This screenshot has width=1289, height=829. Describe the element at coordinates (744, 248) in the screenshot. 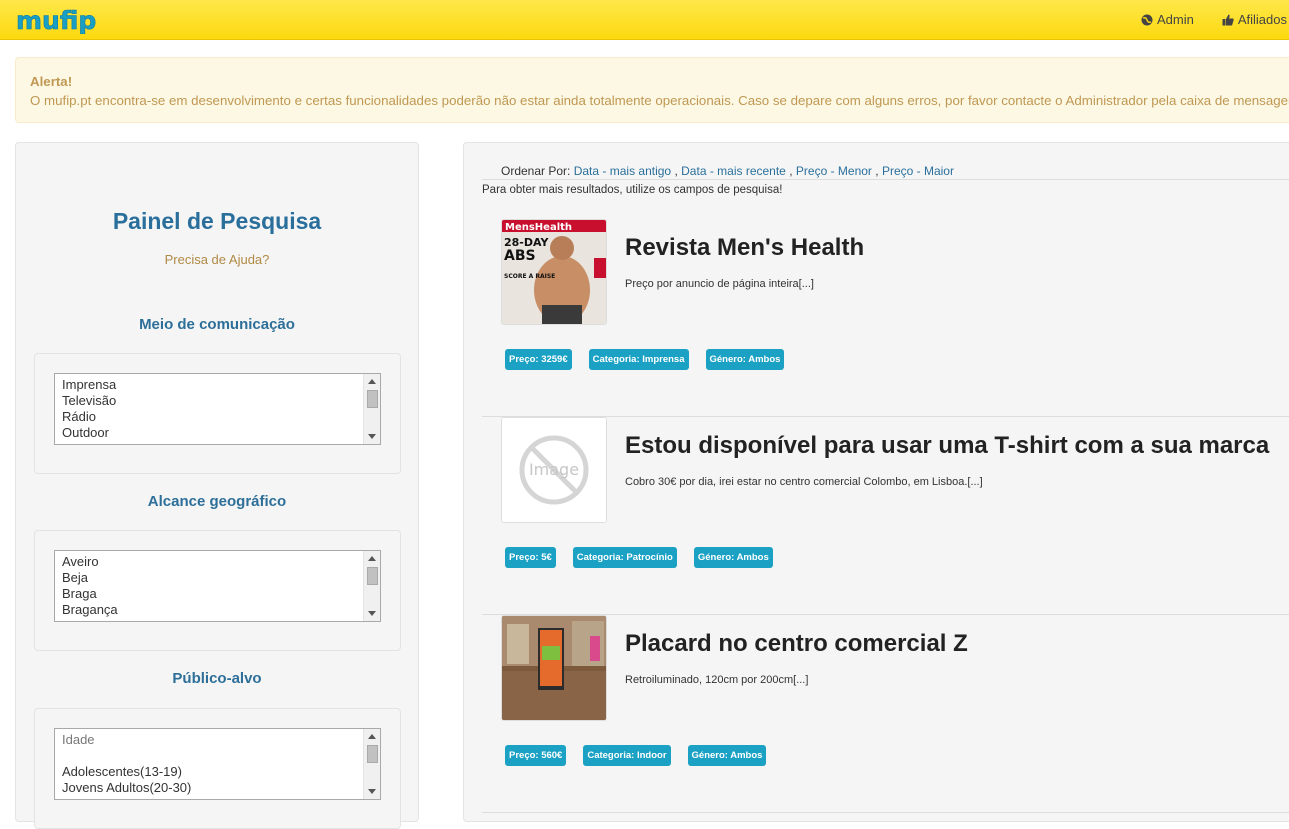

I see `result-title: Revista Men's Health` at that location.